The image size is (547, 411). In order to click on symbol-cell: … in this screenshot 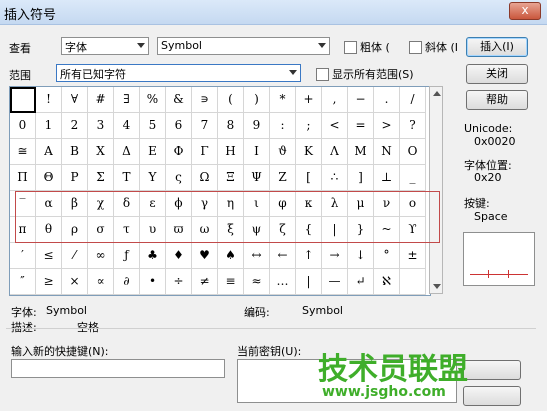, I will do `click(283, 282)`.